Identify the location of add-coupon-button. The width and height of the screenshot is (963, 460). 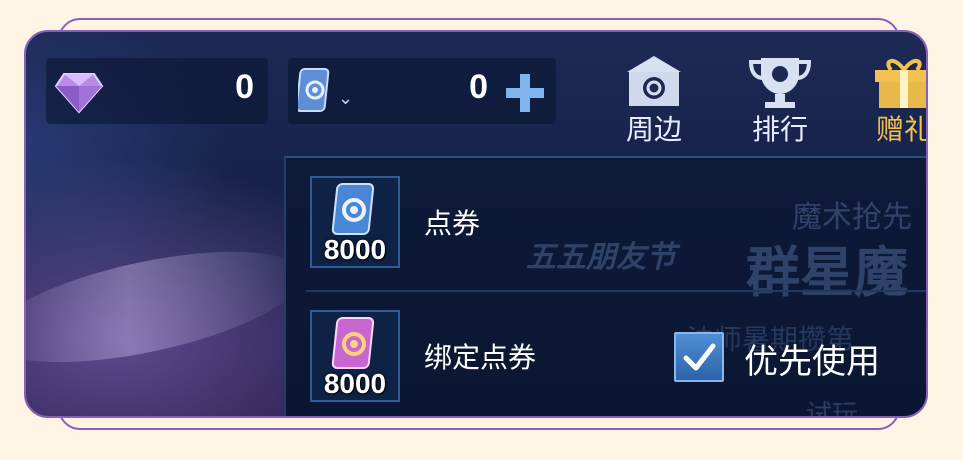
(525, 93).